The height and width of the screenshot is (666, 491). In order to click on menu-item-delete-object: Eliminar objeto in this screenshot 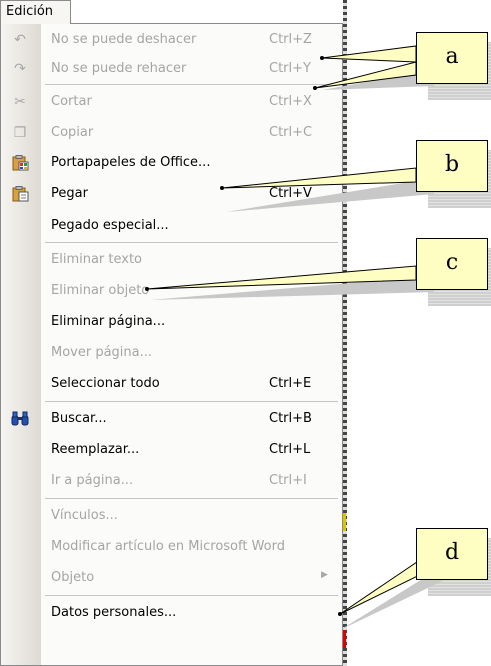, I will do `click(171, 291)`.